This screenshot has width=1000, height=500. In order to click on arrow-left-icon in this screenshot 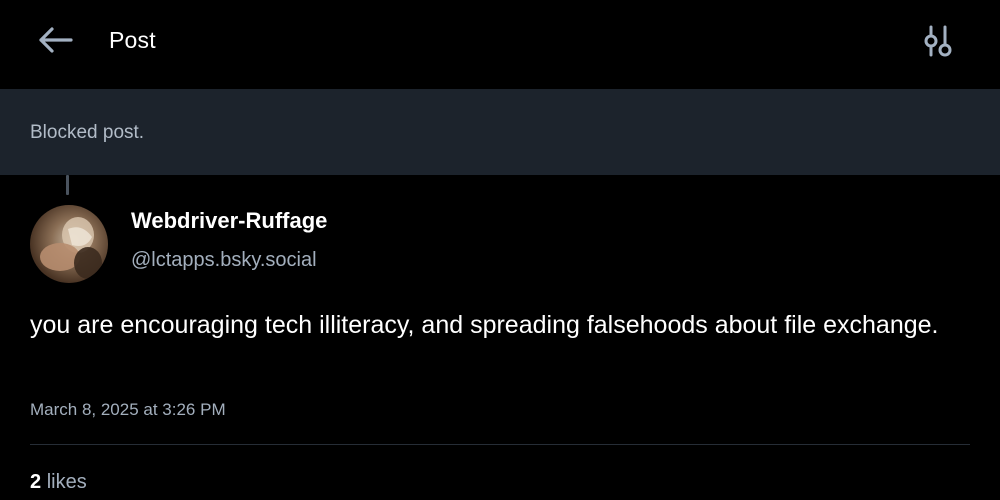, I will do `click(56, 40)`.